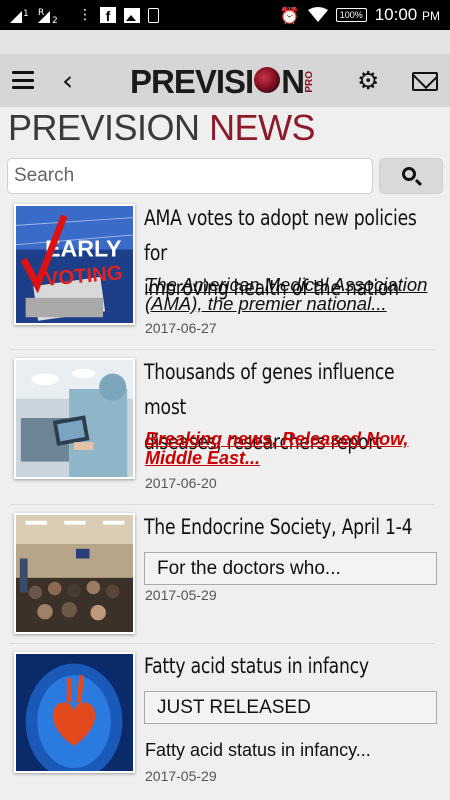 The height and width of the screenshot is (800, 450). I want to click on app-header: ‹ PREVISI N PRO ⚙, so click(225, 80).